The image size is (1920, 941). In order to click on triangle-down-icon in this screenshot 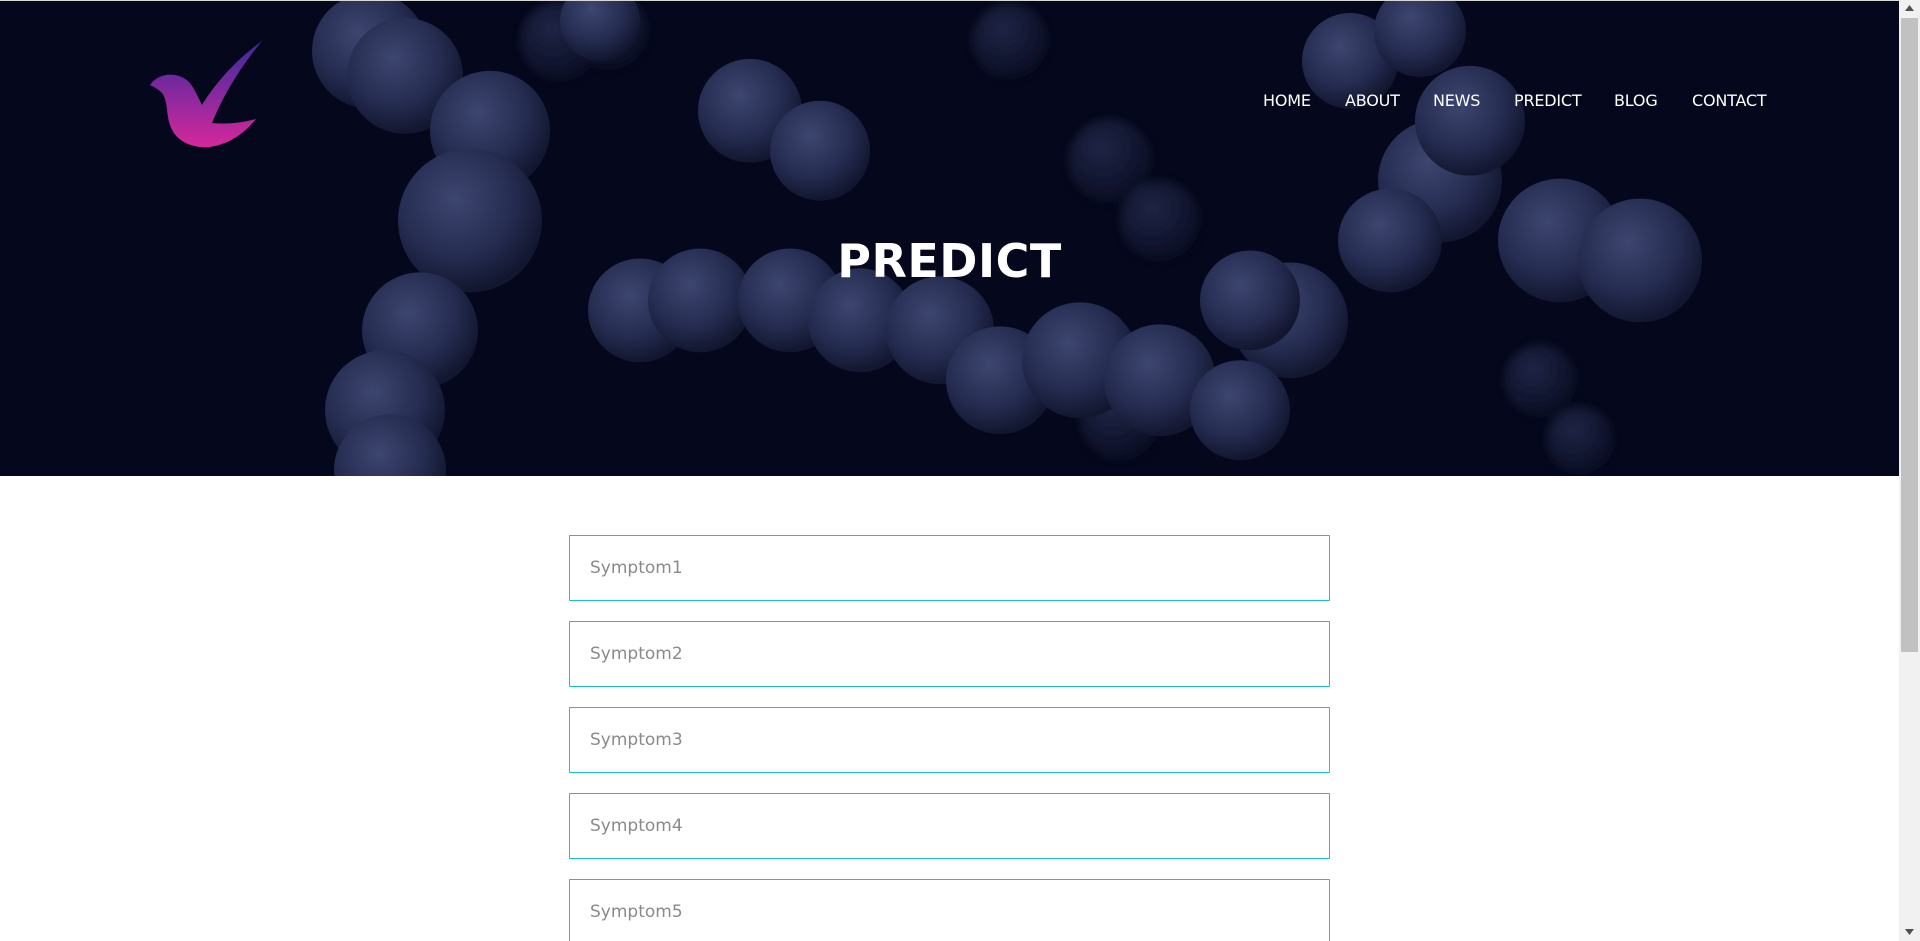, I will do `click(1909, 932)`.